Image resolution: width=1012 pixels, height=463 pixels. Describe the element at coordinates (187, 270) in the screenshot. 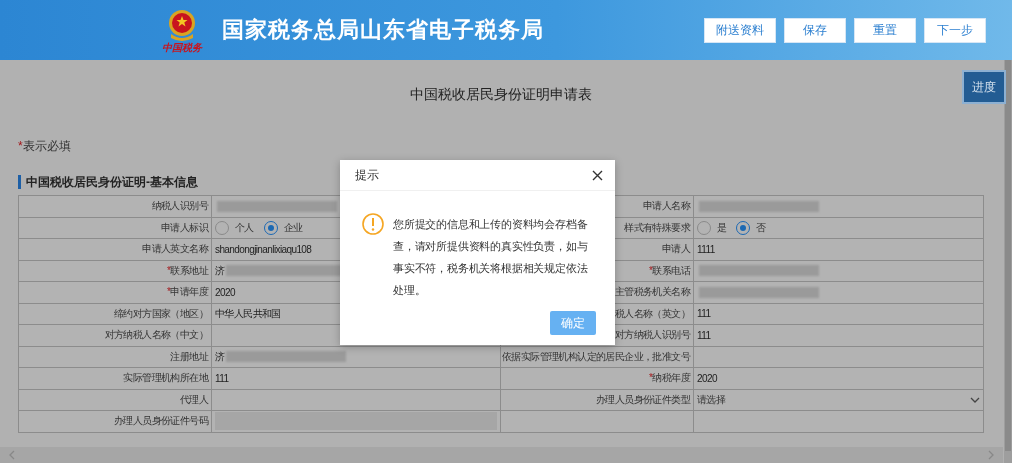

I see `field-label: *联系地址` at that location.